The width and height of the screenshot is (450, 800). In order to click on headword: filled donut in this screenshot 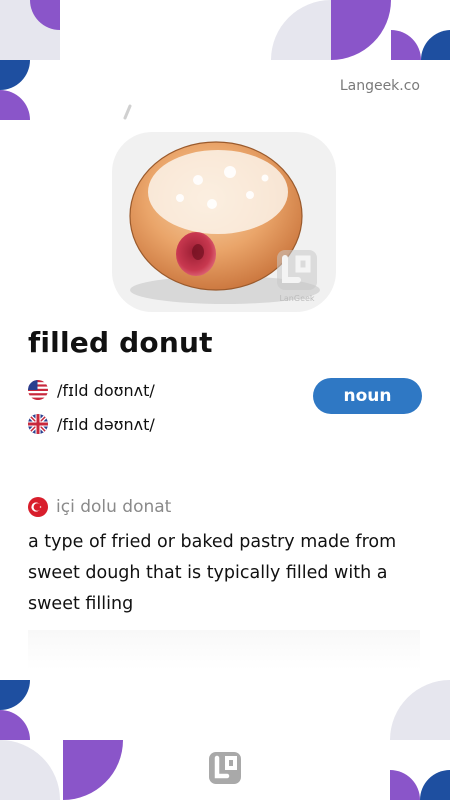, I will do `click(120, 342)`.